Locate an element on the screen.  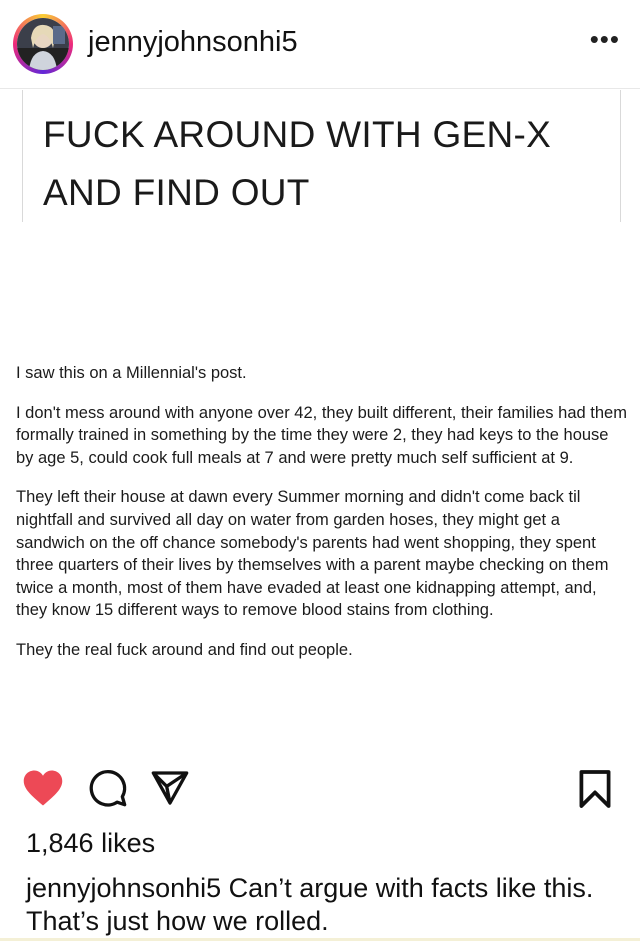
avatar-image is located at coordinates (43, 44).